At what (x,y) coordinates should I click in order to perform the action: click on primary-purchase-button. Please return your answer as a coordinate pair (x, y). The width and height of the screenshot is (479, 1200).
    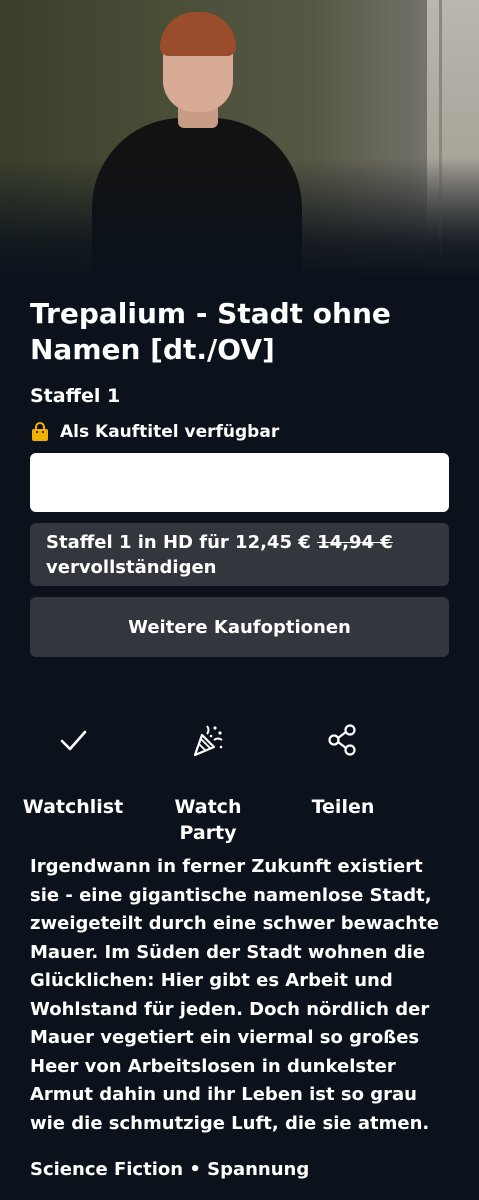
    Looking at the image, I should click on (239, 482).